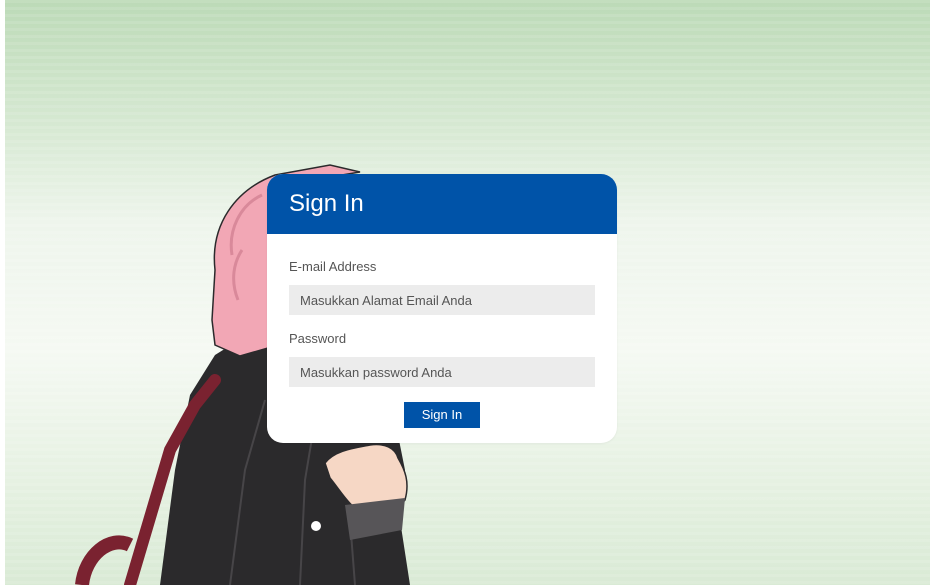 This screenshot has width=930, height=585. Describe the element at coordinates (442, 204) in the screenshot. I see `card-header: Sign In` at that location.